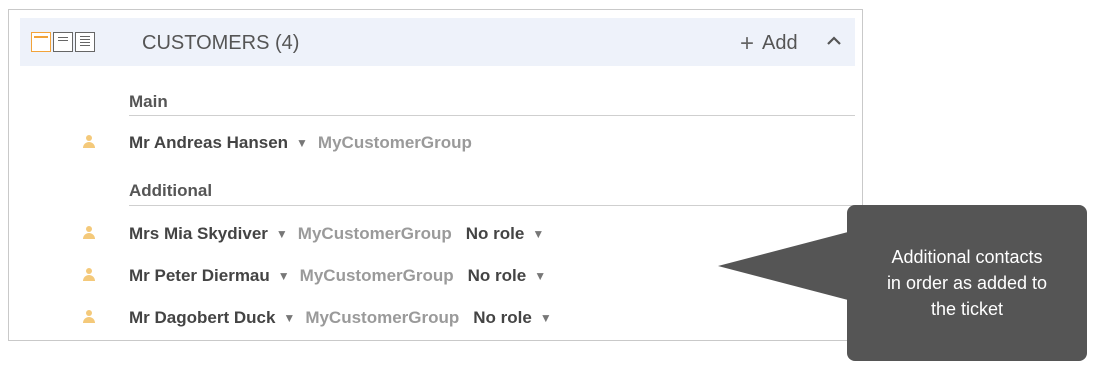  What do you see at coordinates (967, 257) in the screenshot?
I see `callout-line: Additional contacts` at bounding box center [967, 257].